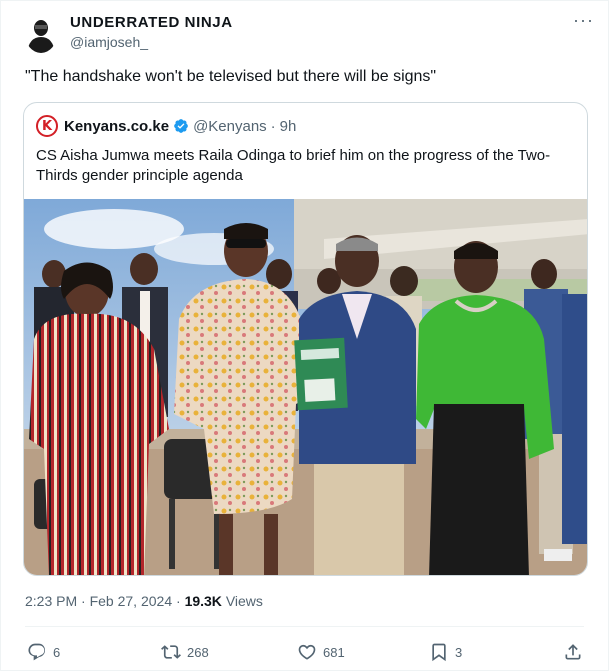 Image resolution: width=609 pixels, height=671 pixels. What do you see at coordinates (288, 126) in the screenshot?
I see `quoted-tweet-age: 9h` at bounding box center [288, 126].